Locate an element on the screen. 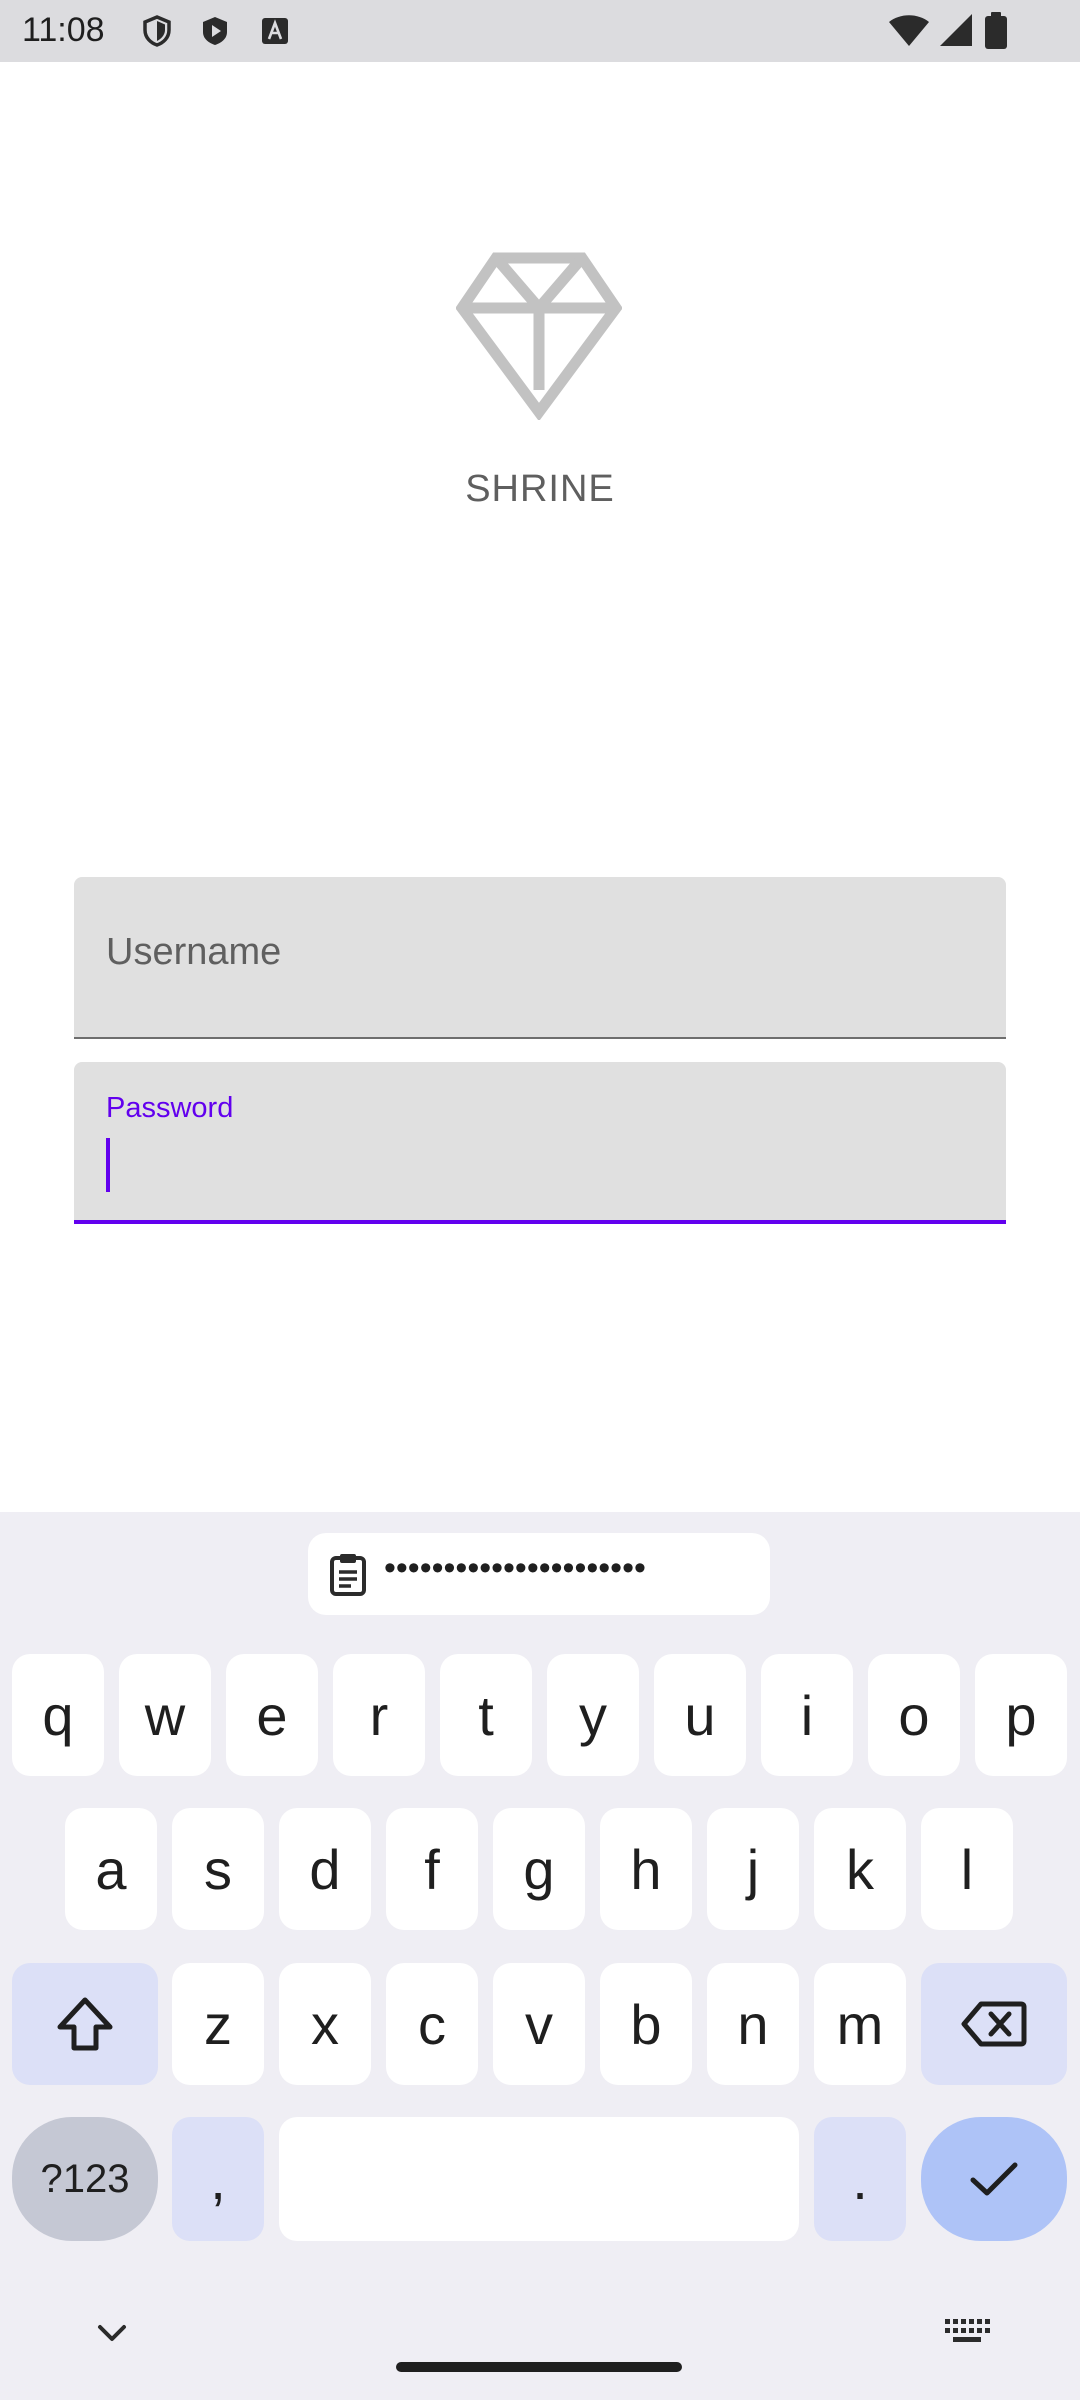  shift-icon is located at coordinates (85, 2024).